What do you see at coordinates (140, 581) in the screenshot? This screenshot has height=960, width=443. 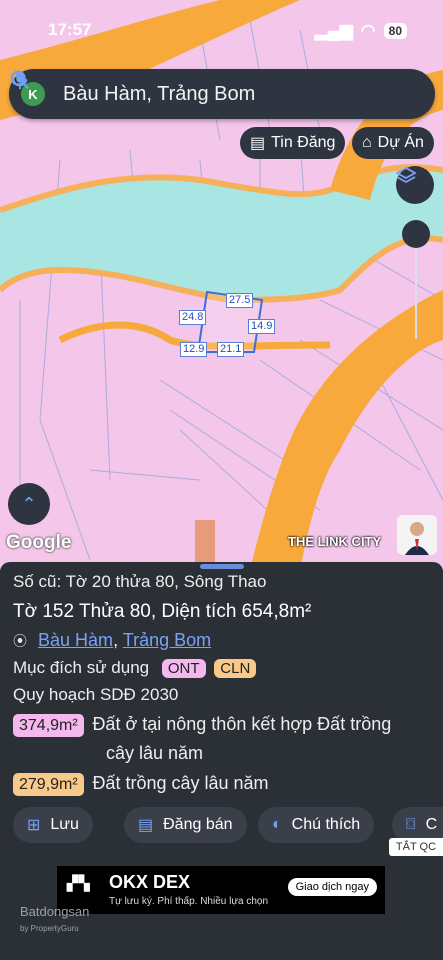 I see `old-parcel-text: Số cũ: Tờ 20 thửa 80, Sông Thao` at bounding box center [140, 581].